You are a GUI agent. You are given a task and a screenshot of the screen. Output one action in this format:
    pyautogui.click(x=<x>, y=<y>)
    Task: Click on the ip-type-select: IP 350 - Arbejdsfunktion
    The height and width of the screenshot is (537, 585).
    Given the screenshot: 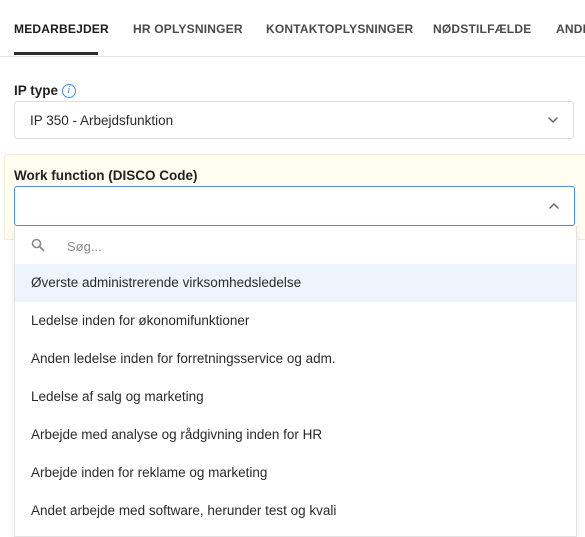 What is the action you would take?
    pyautogui.click(x=294, y=120)
    